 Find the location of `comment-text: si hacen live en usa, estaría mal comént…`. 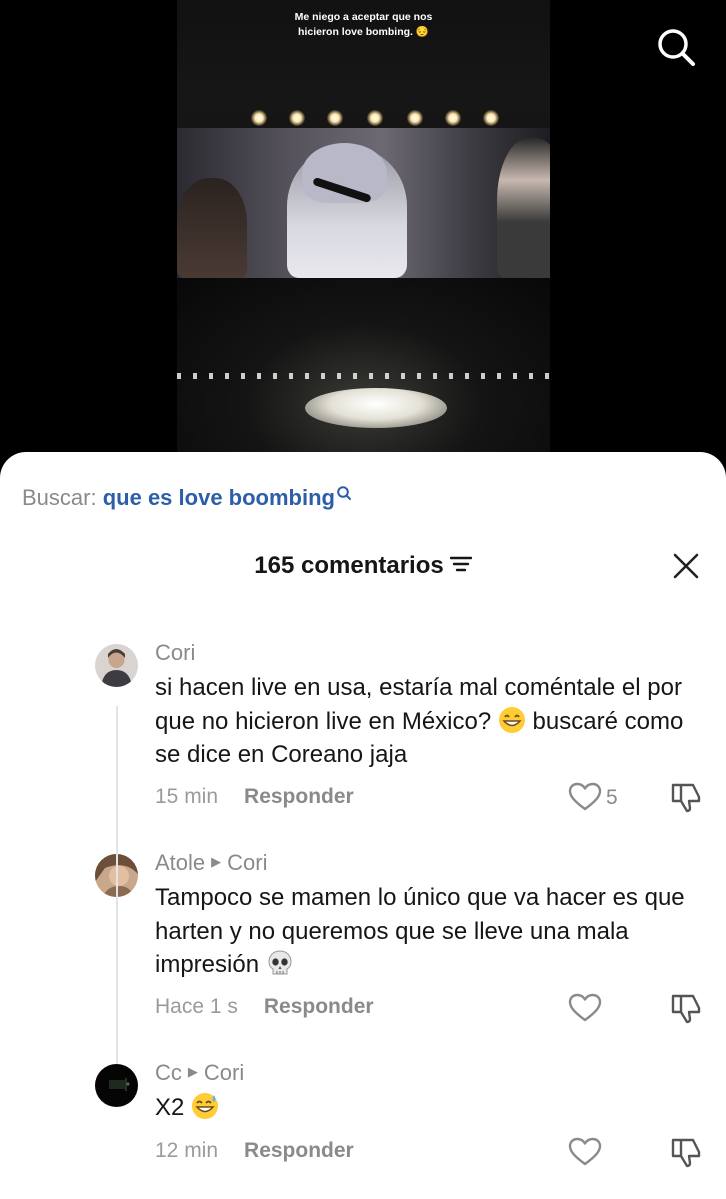

comment-text: si hacen live en usa, estaría mal comént… is located at coordinates (419, 721).